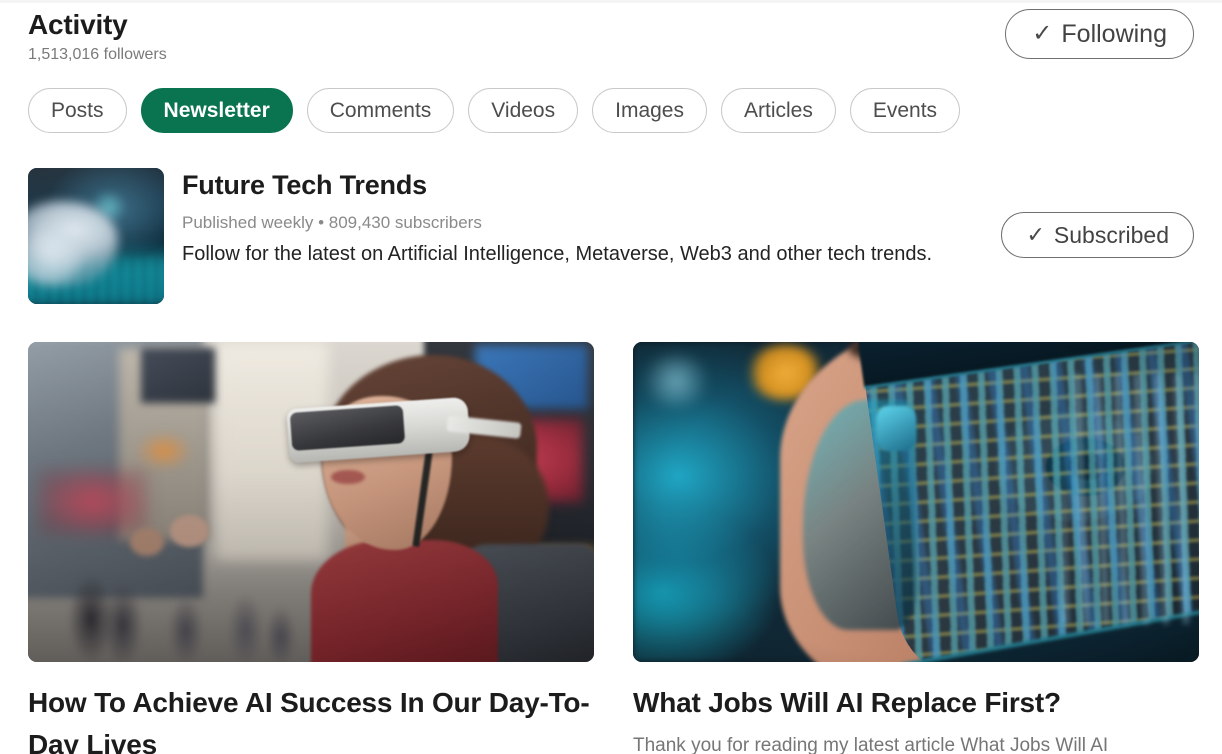  What do you see at coordinates (778, 110) in the screenshot?
I see `tab-articles: Articles` at bounding box center [778, 110].